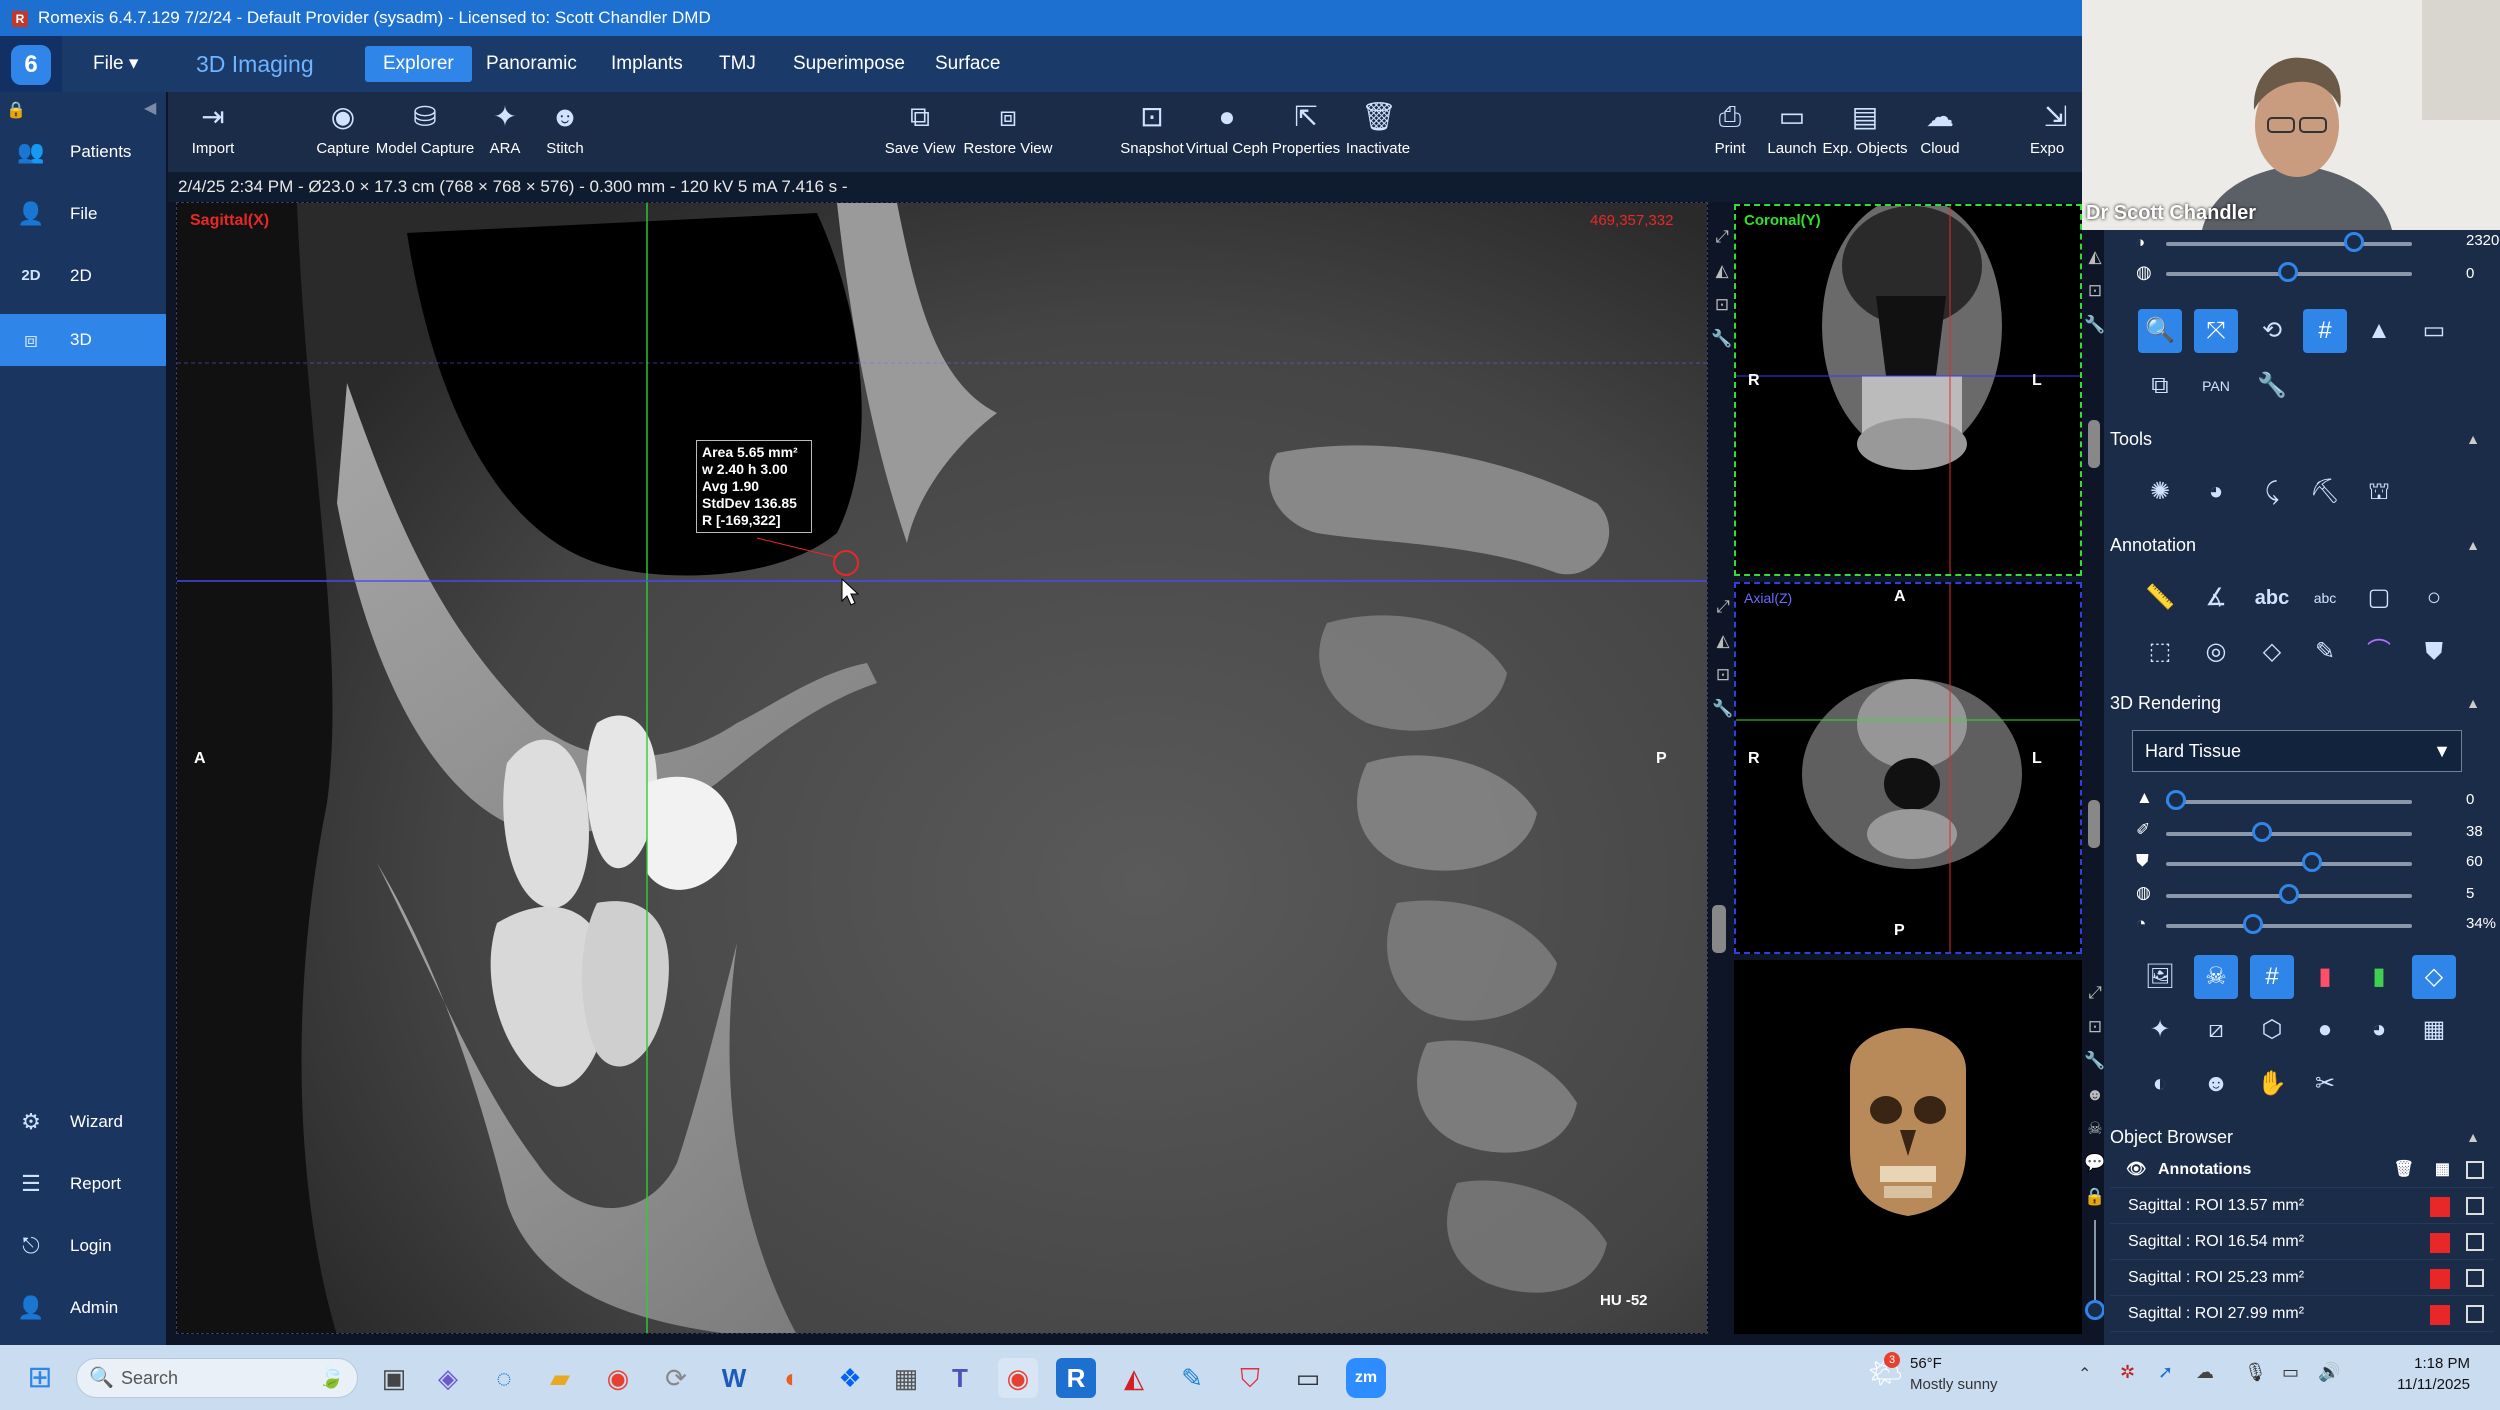 The width and height of the screenshot is (2500, 1410). Describe the element at coordinates (2420, 1384) in the screenshot. I see `clock-date: 11/11/2025` at that location.